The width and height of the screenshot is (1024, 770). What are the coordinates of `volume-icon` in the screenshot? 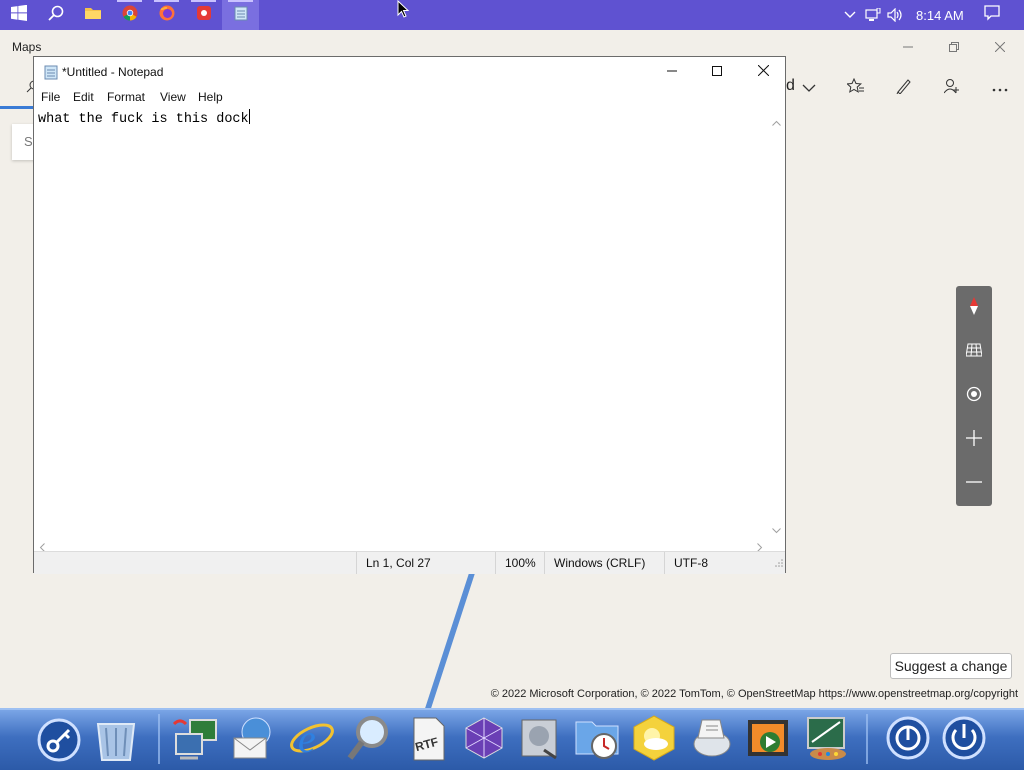 It's located at (895, 15).